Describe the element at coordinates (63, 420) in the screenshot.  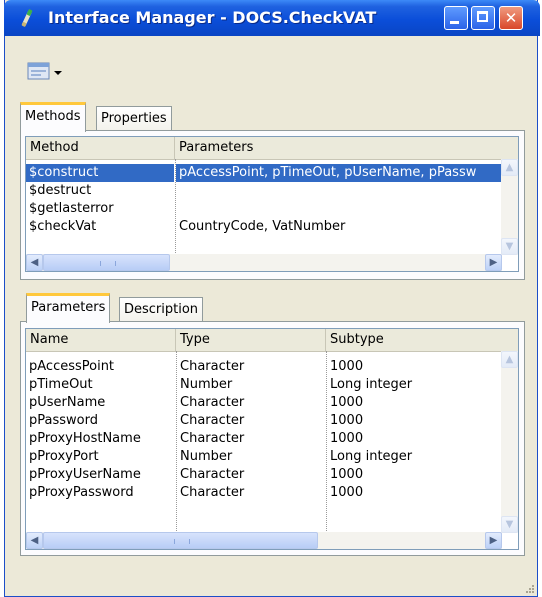
I see `parameter-name: pPassword` at that location.